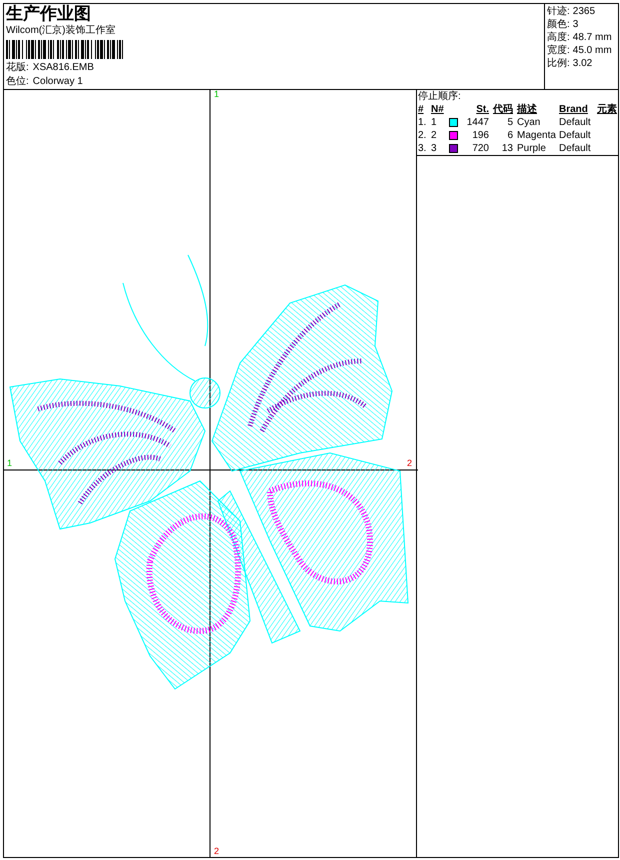 The image size is (620, 860). What do you see at coordinates (61, 31) in the screenshot?
I see `company-name: Wilcom(汇京)装饰工作室` at bounding box center [61, 31].